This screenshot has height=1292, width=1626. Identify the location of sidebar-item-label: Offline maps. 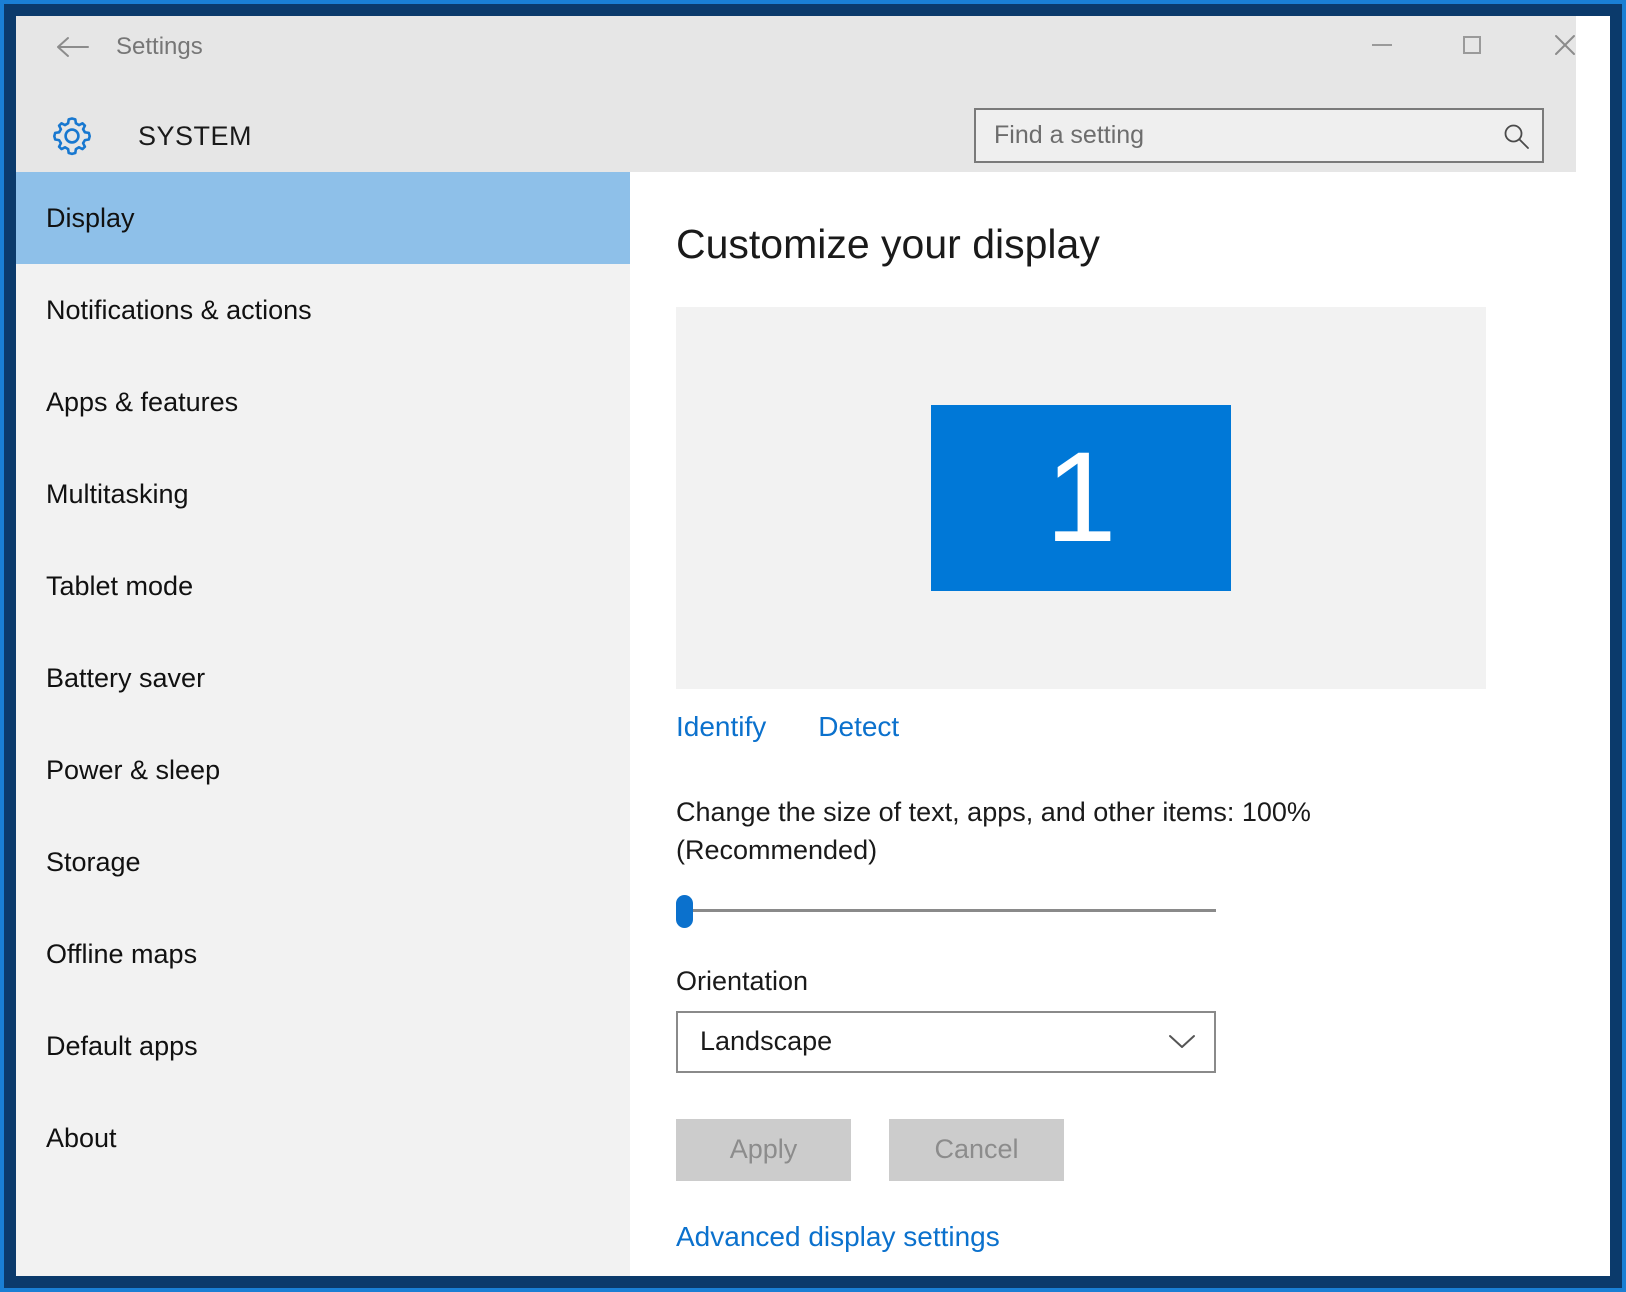
(122, 953).